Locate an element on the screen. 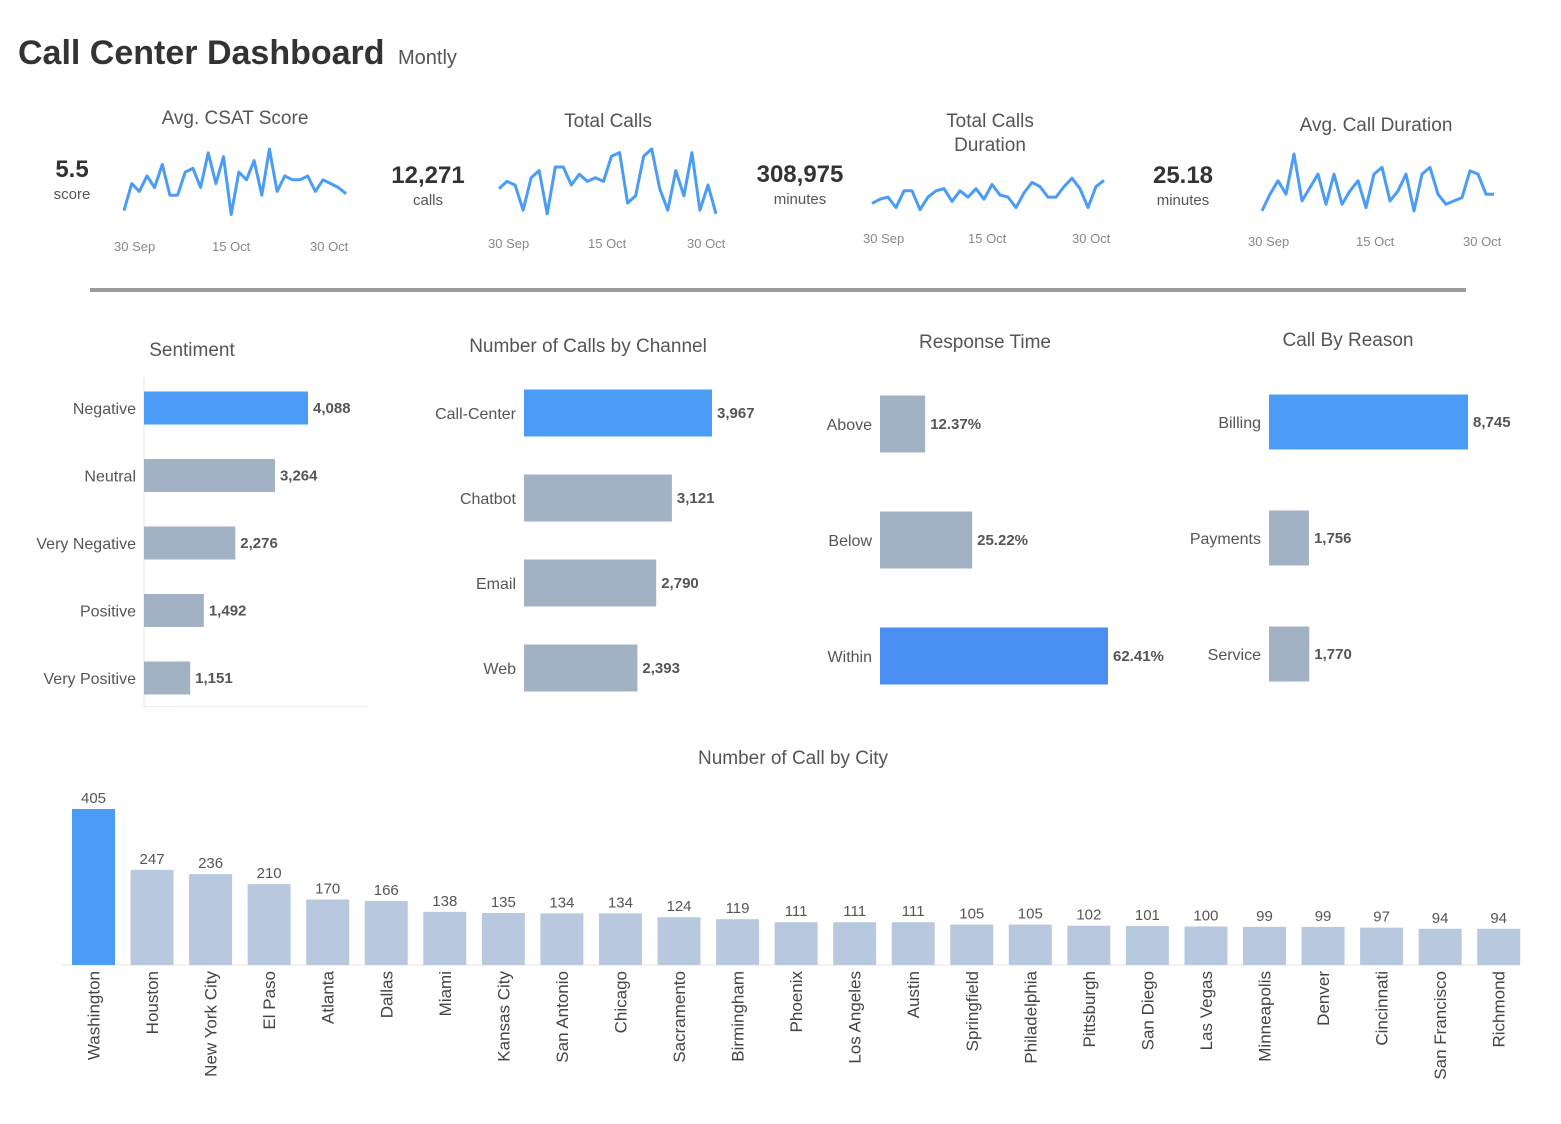  data-label: 1,151 is located at coordinates (214, 678).